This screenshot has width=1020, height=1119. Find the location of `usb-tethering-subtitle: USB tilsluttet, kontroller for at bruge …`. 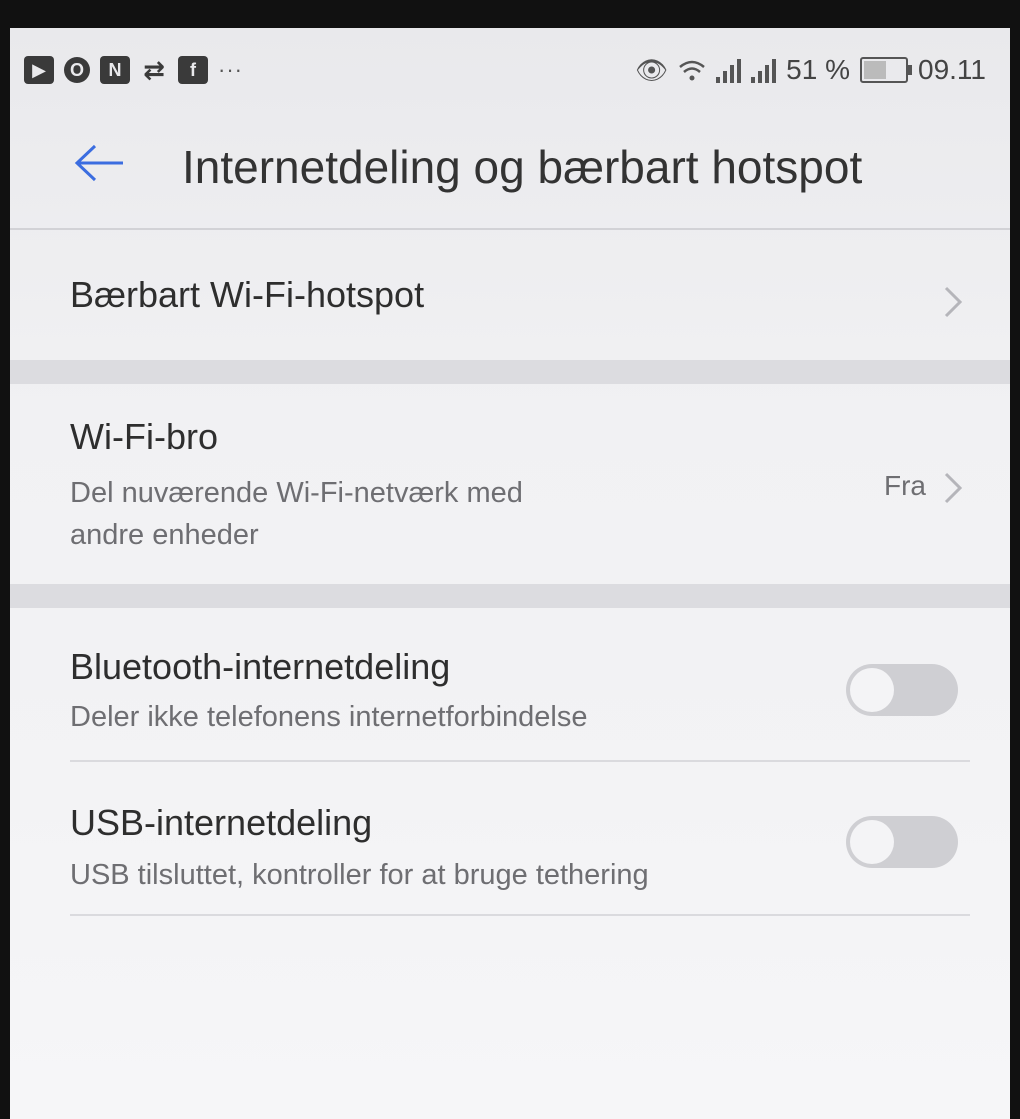

usb-tethering-subtitle: USB tilsluttet, kontroller for at bruge … is located at coordinates (359, 875).